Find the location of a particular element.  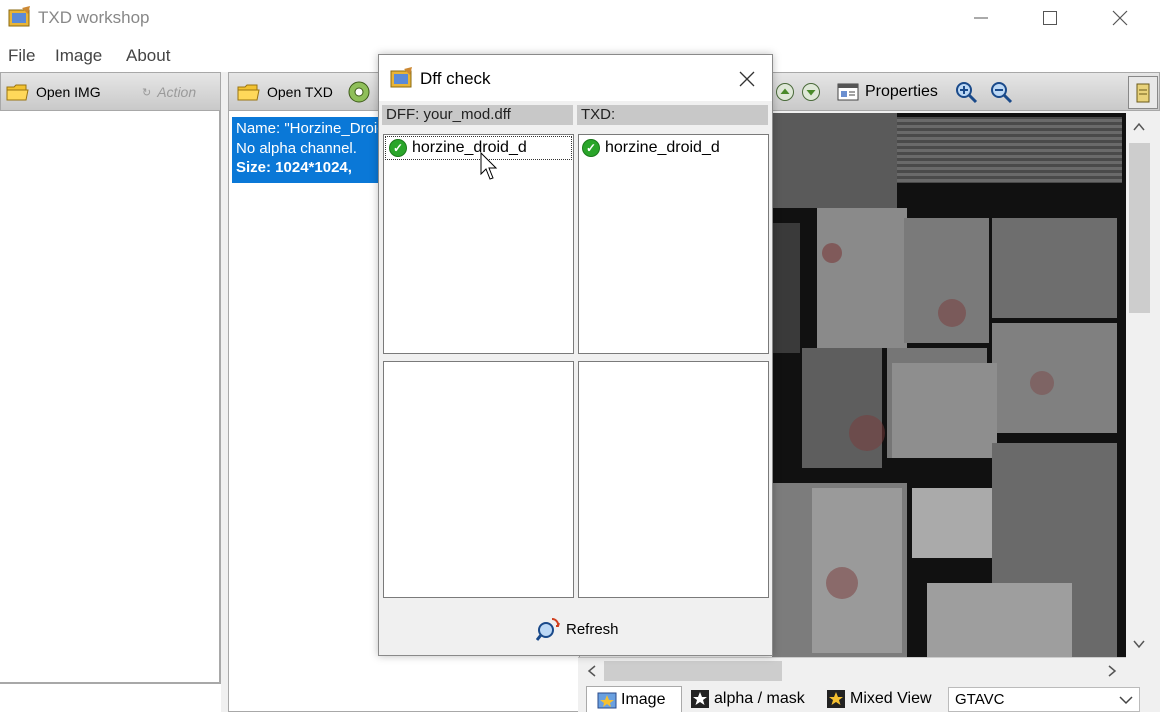

move-down-button is located at coordinates (811, 92).